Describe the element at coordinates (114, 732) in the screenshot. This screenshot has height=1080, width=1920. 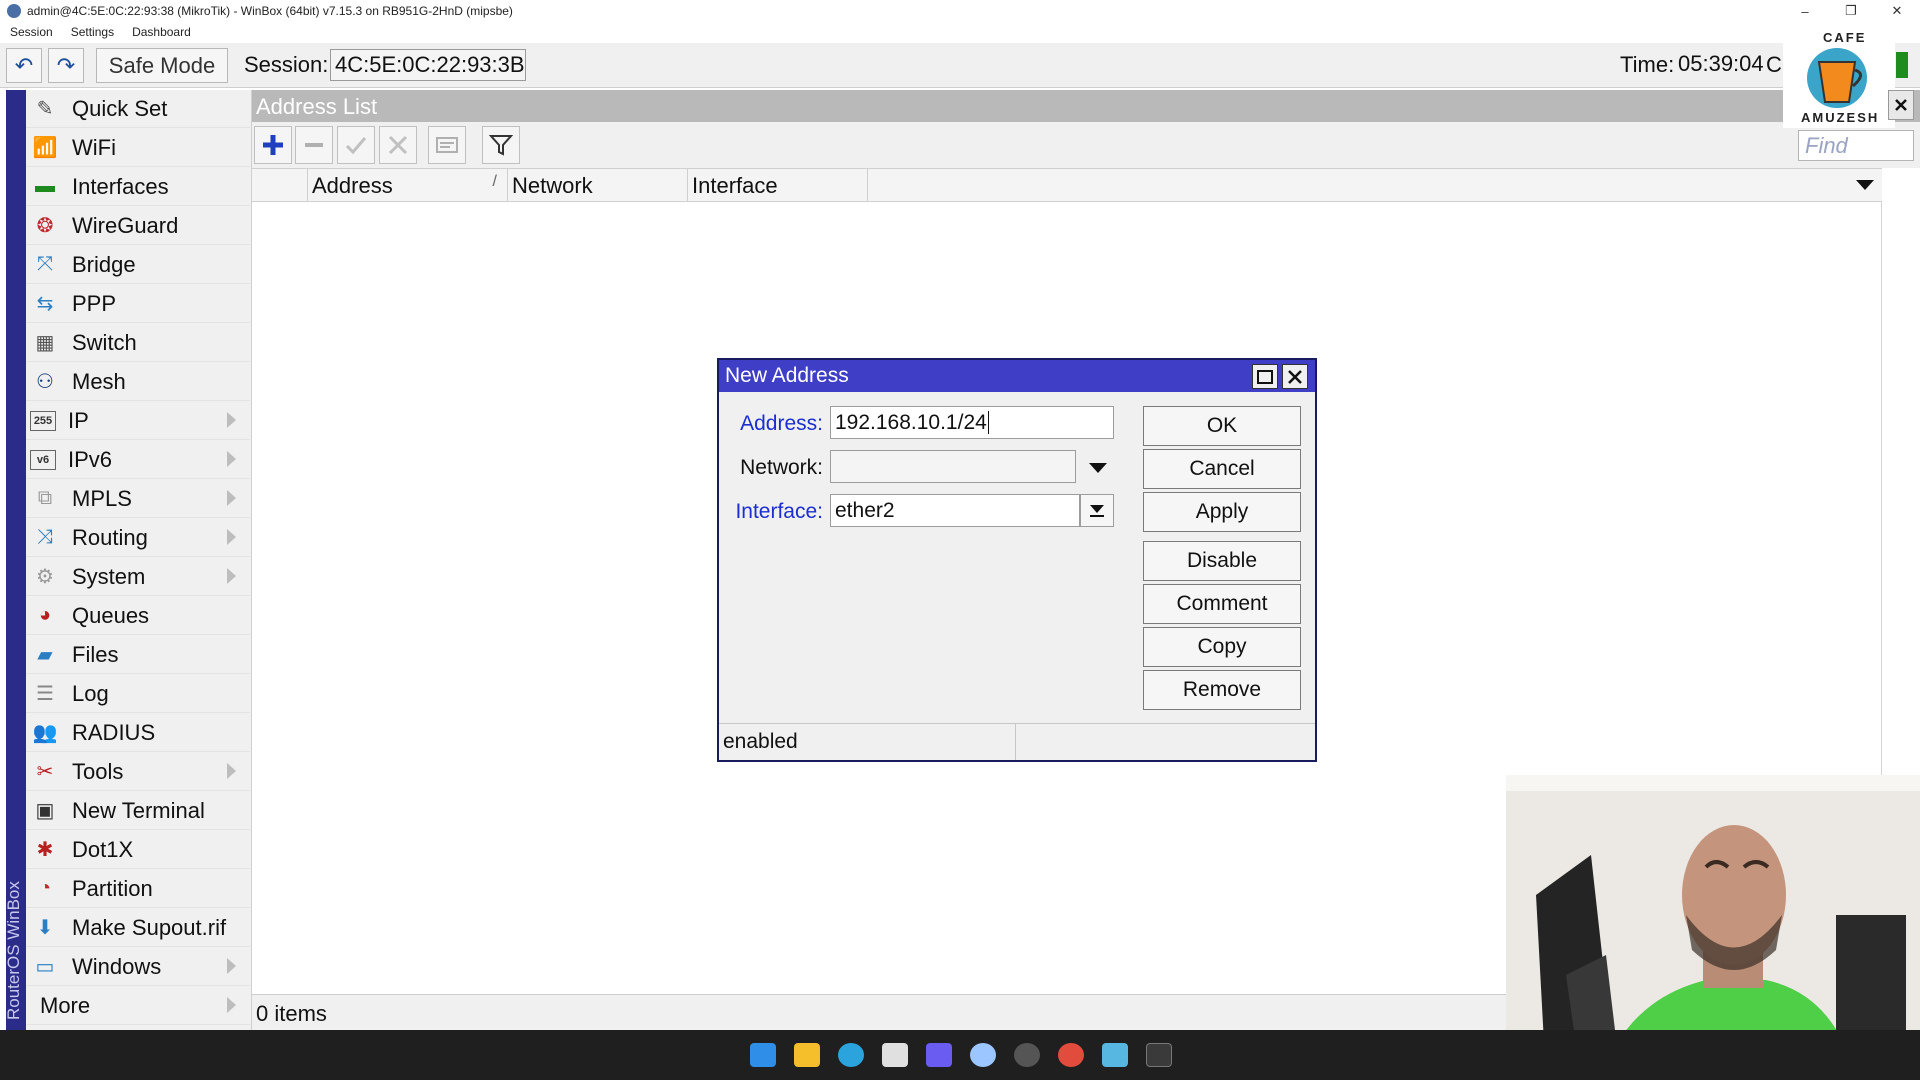
I see `sidebar-item-label: RADIUS` at that location.